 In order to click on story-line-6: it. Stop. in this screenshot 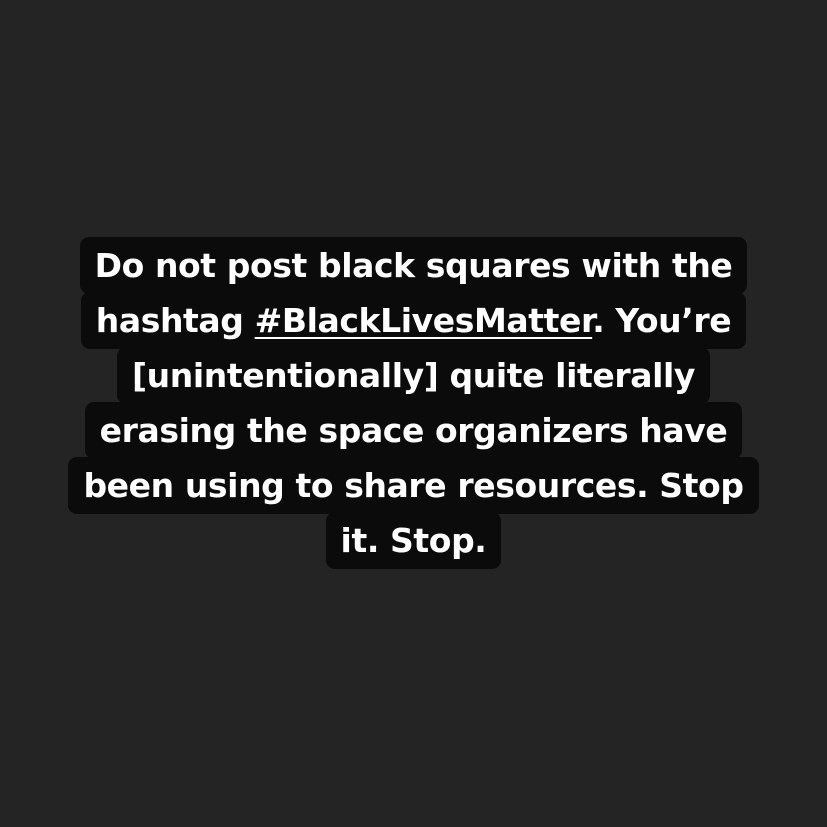, I will do `click(413, 540)`.